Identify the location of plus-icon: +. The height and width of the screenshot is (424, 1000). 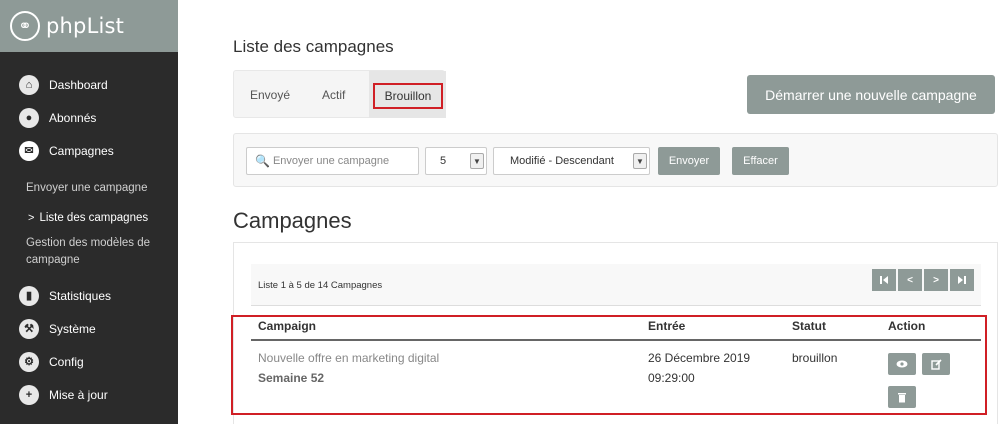
(29, 394).